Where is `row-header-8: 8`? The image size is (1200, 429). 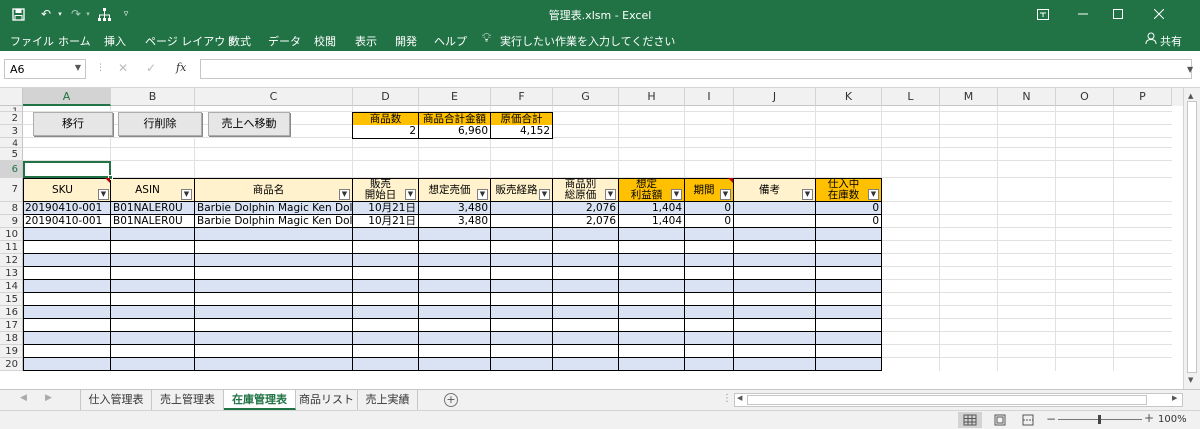 row-header-8: 8 is located at coordinates (11, 208).